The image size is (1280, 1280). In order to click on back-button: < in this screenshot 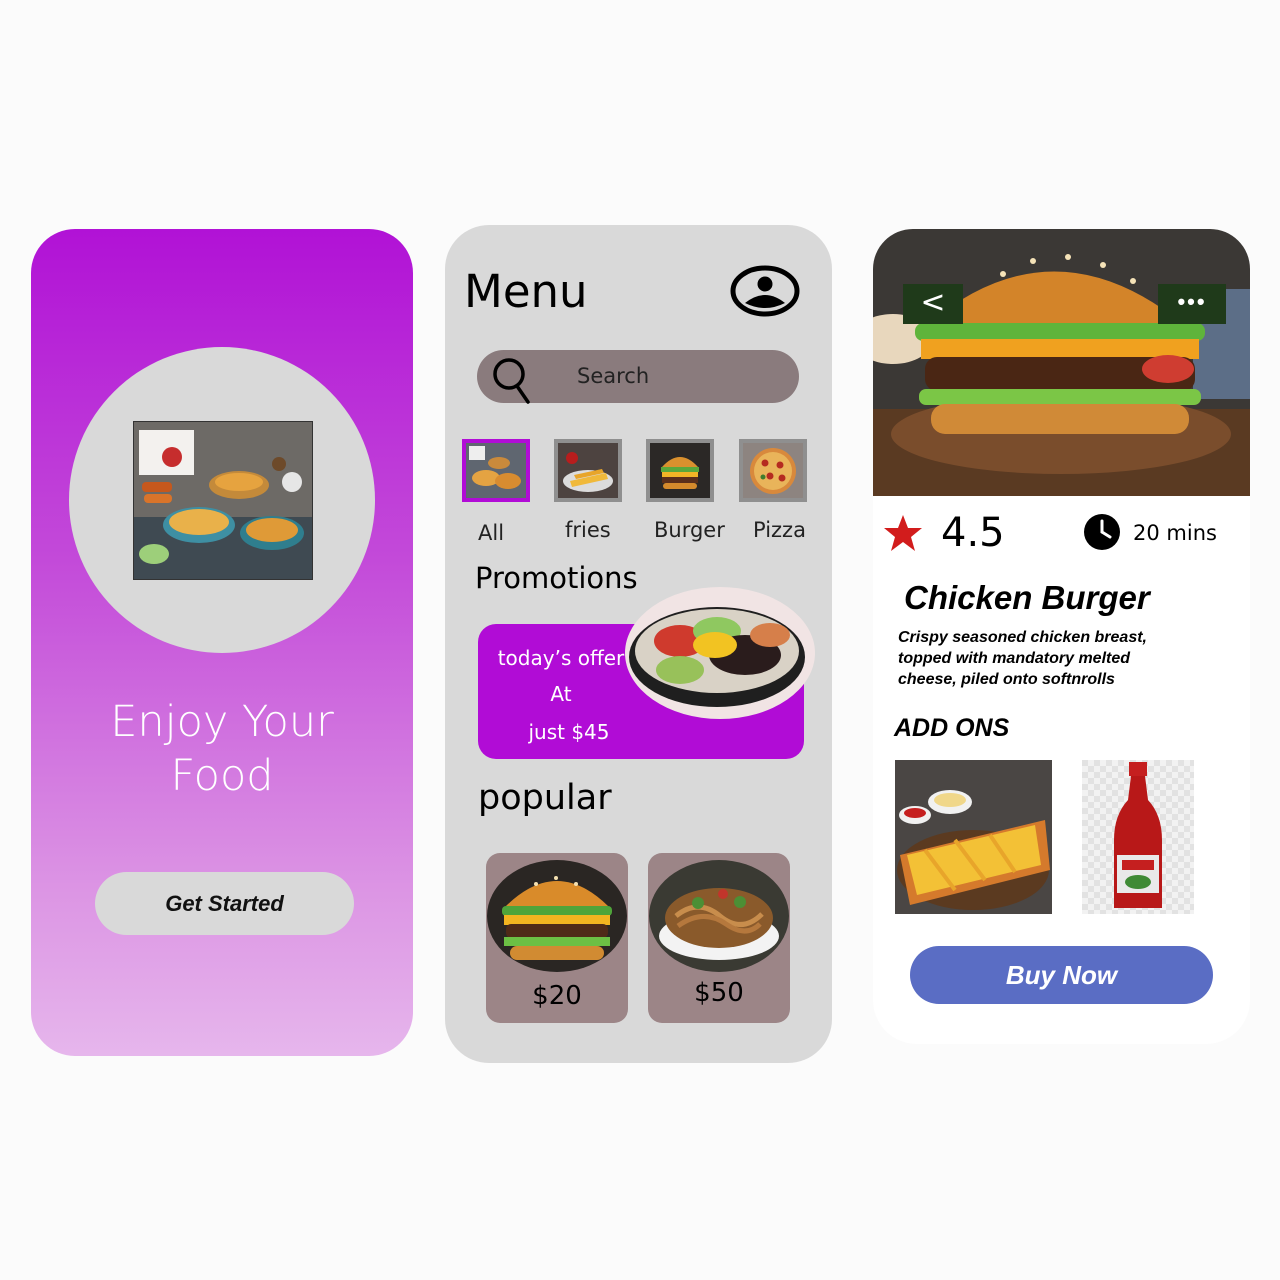, I will do `click(933, 304)`.